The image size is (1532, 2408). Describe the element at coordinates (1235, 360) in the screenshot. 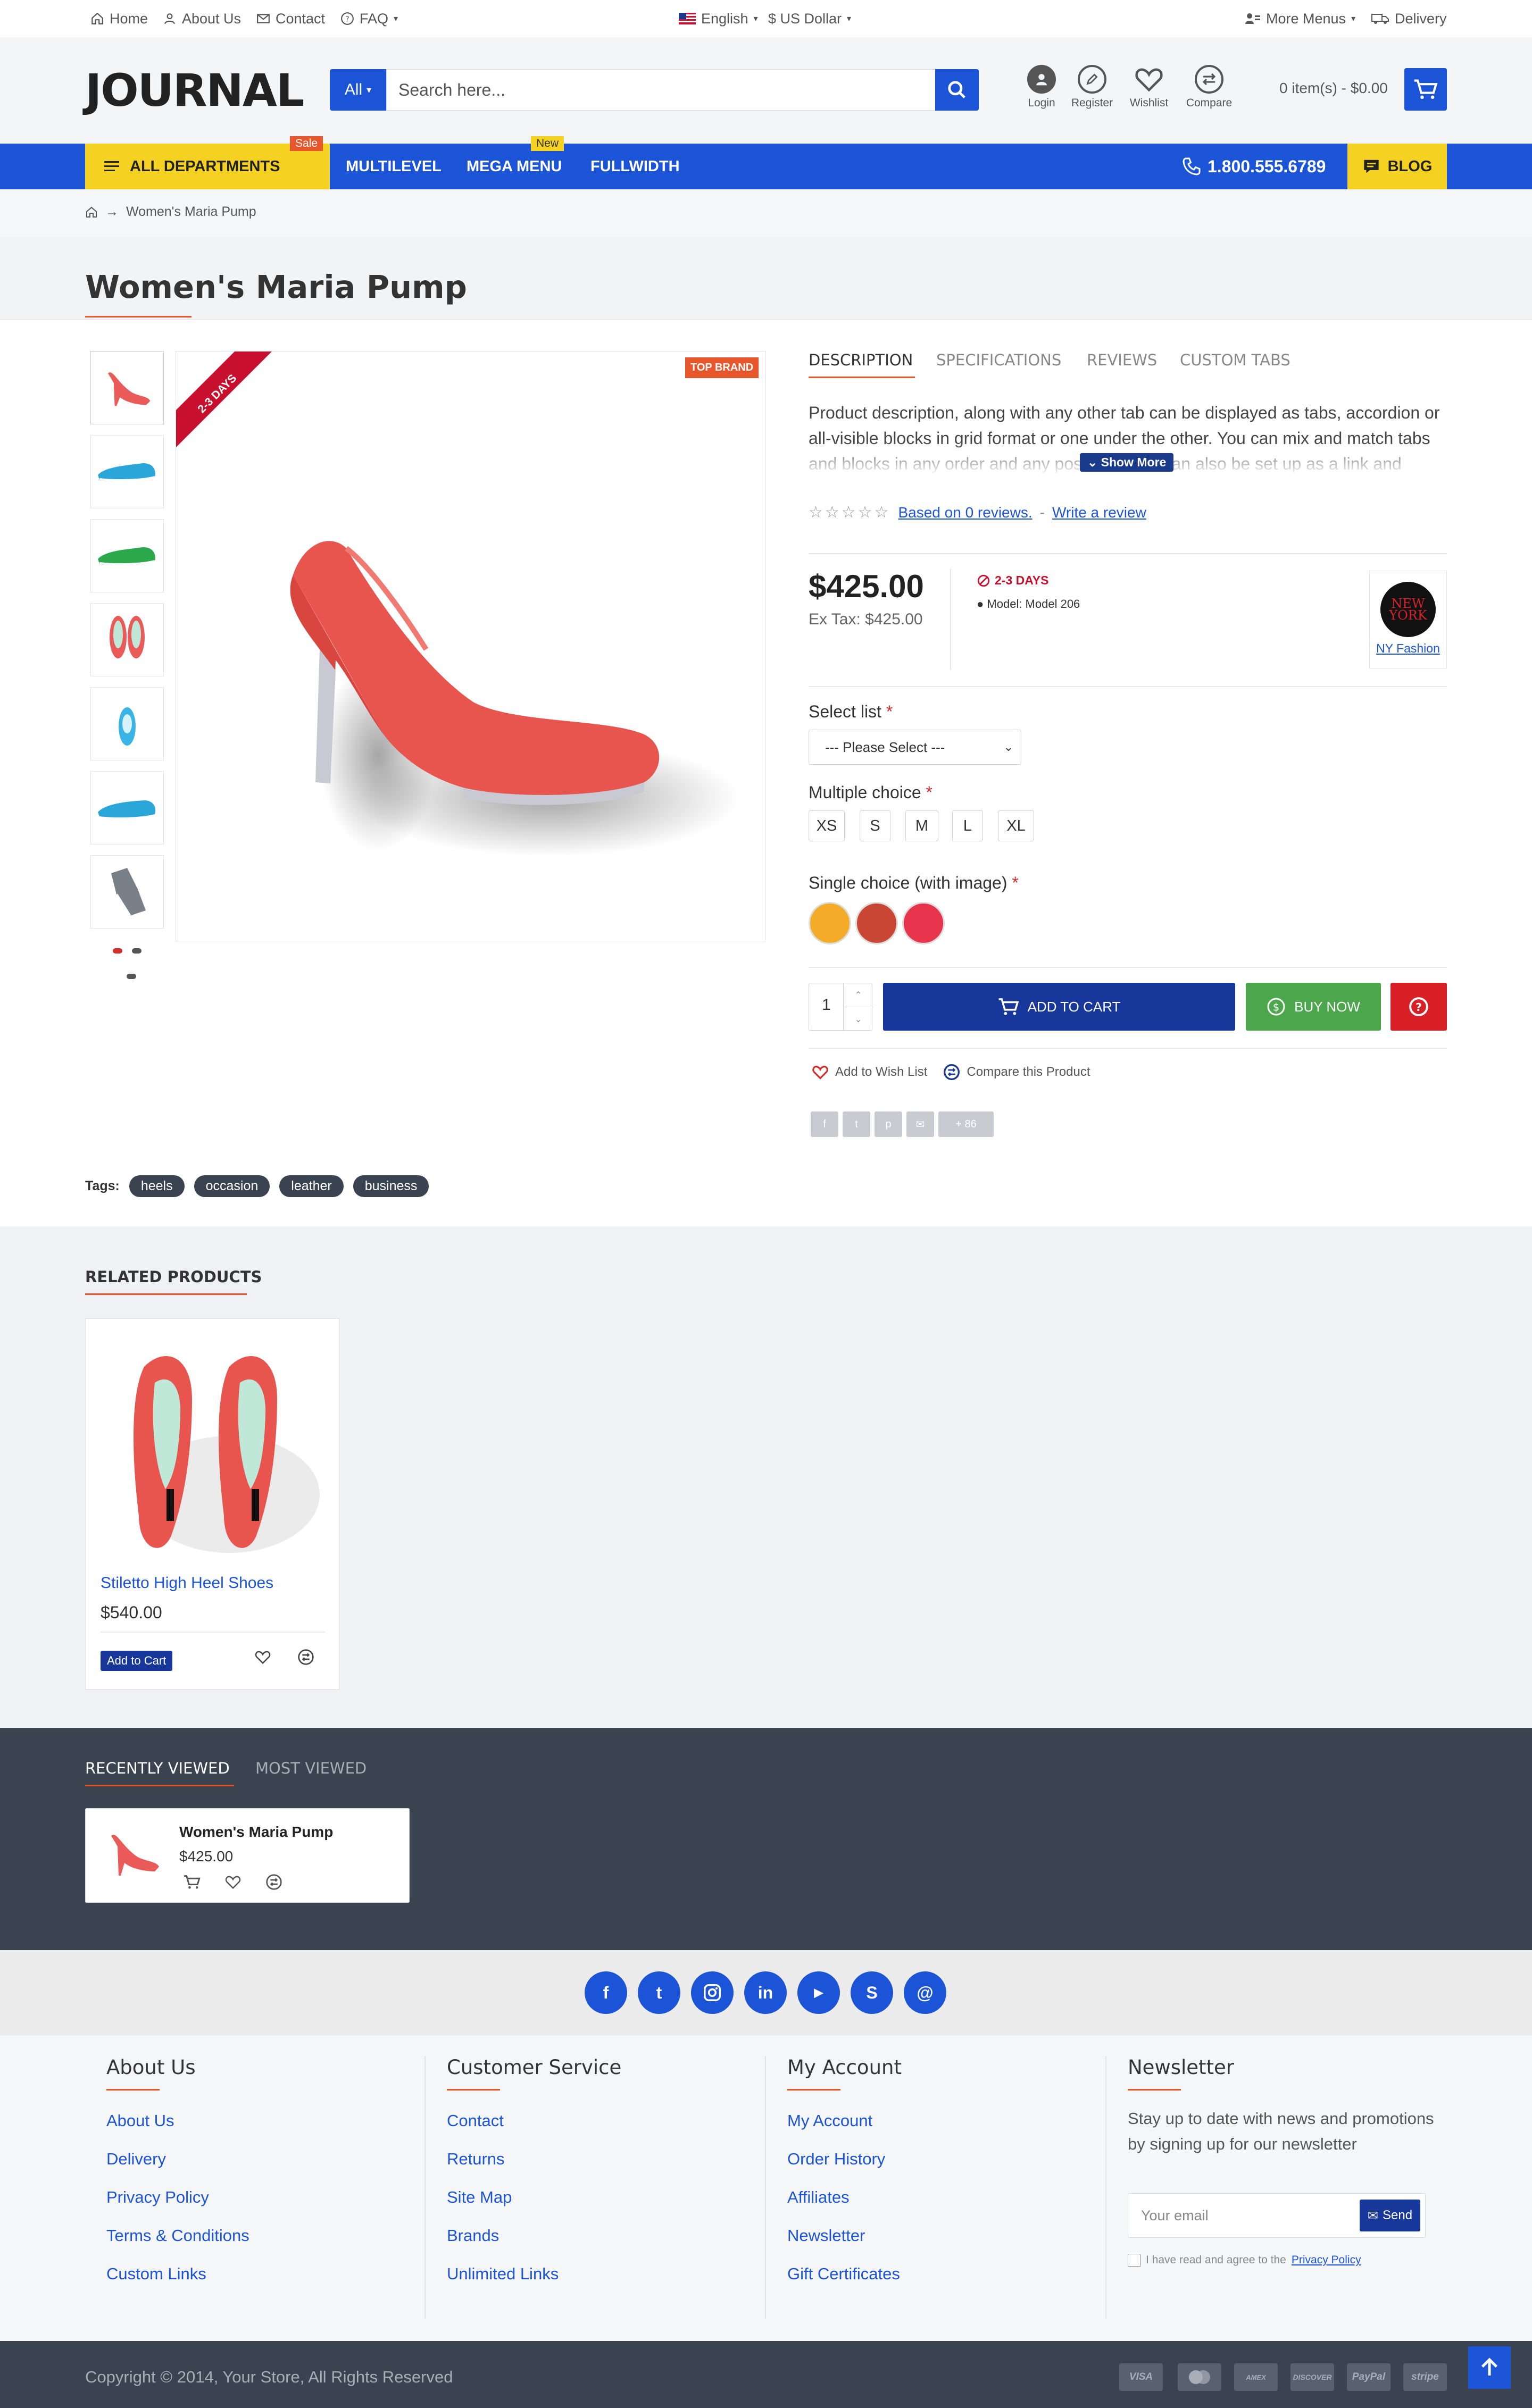

I see `tab-custom-tabs: CUSTOM TABS` at that location.